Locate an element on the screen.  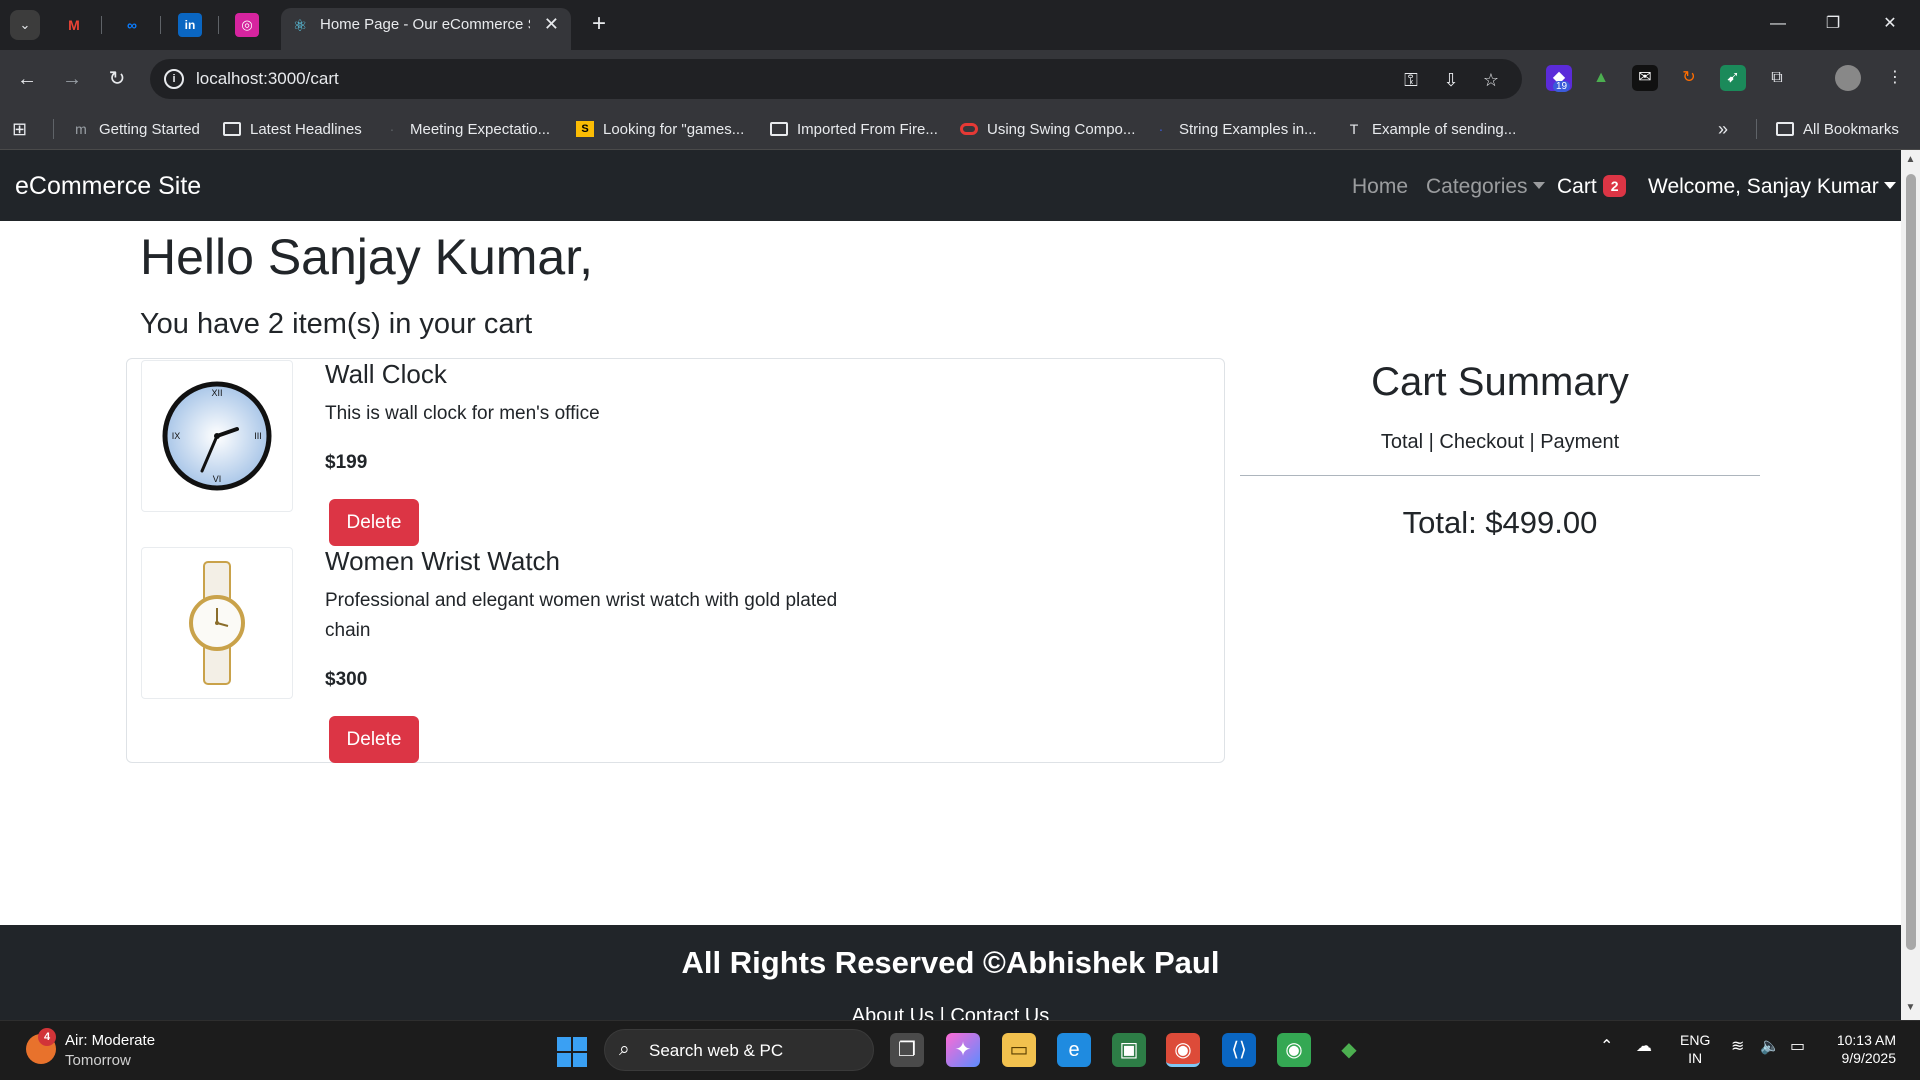
browser-menu-icon: ⋮ is located at coordinates (1895, 78).